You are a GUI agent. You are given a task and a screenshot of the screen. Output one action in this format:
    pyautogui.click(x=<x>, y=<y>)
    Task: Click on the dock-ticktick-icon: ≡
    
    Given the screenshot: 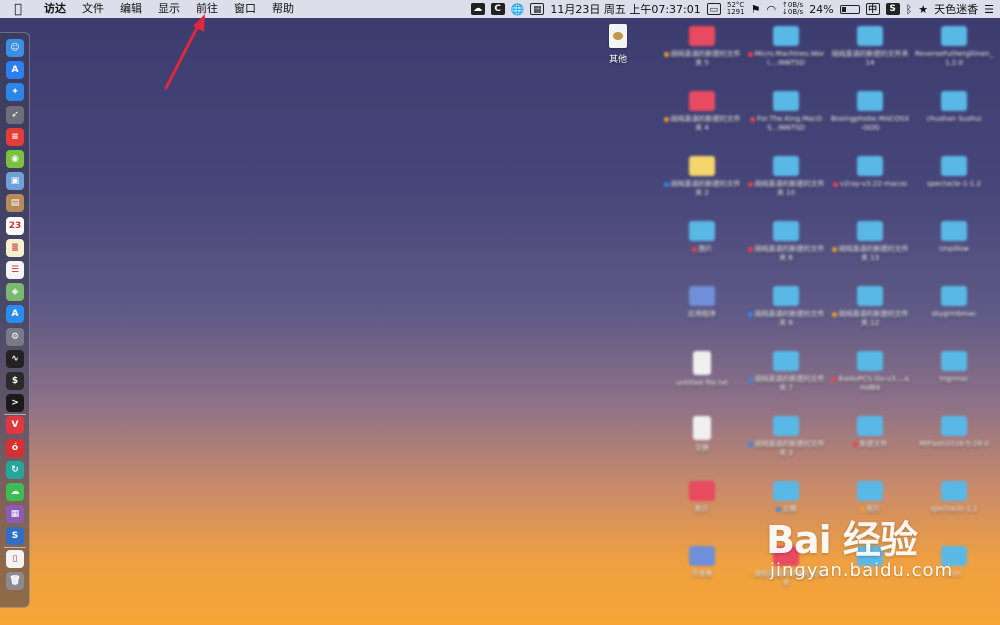 What is the action you would take?
    pyautogui.click(x=15, y=136)
    